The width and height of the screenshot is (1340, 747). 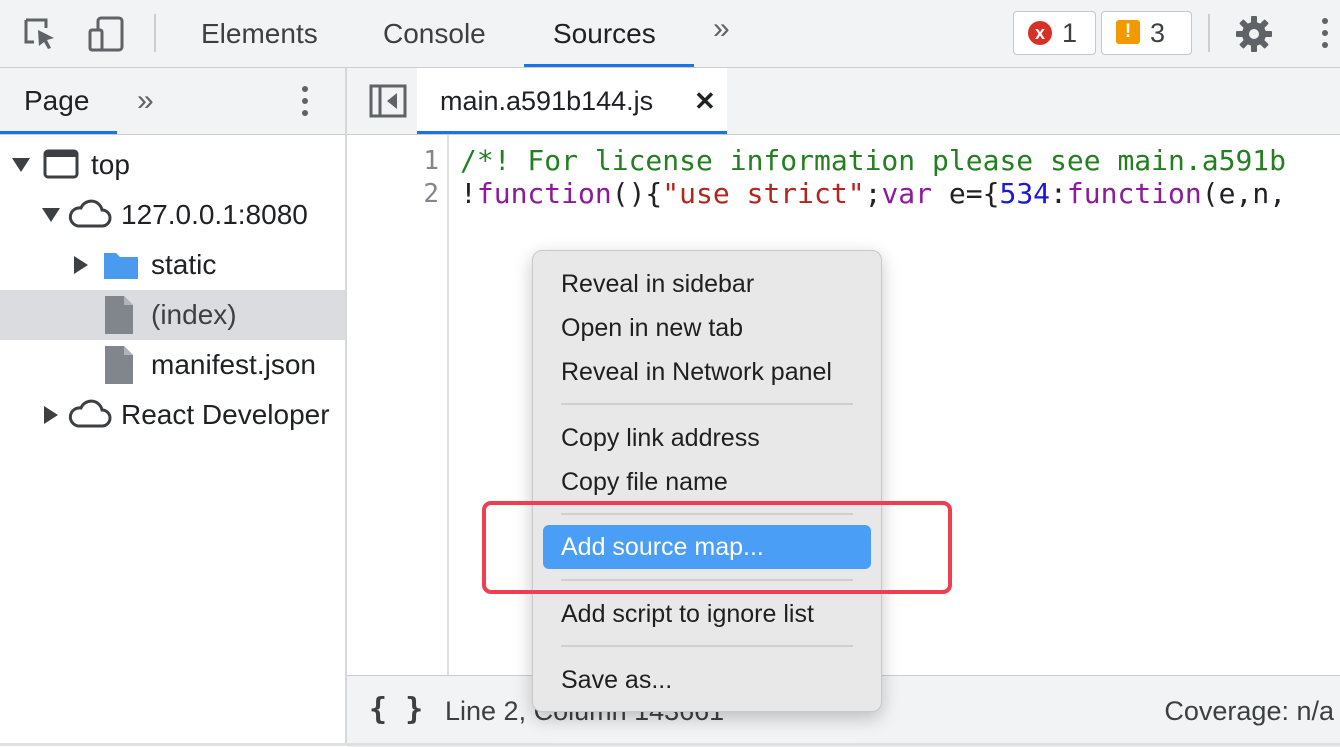 What do you see at coordinates (546, 101) in the screenshot?
I see `file-tab-label: main.a591b144.js` at bounding box center [546, 101].